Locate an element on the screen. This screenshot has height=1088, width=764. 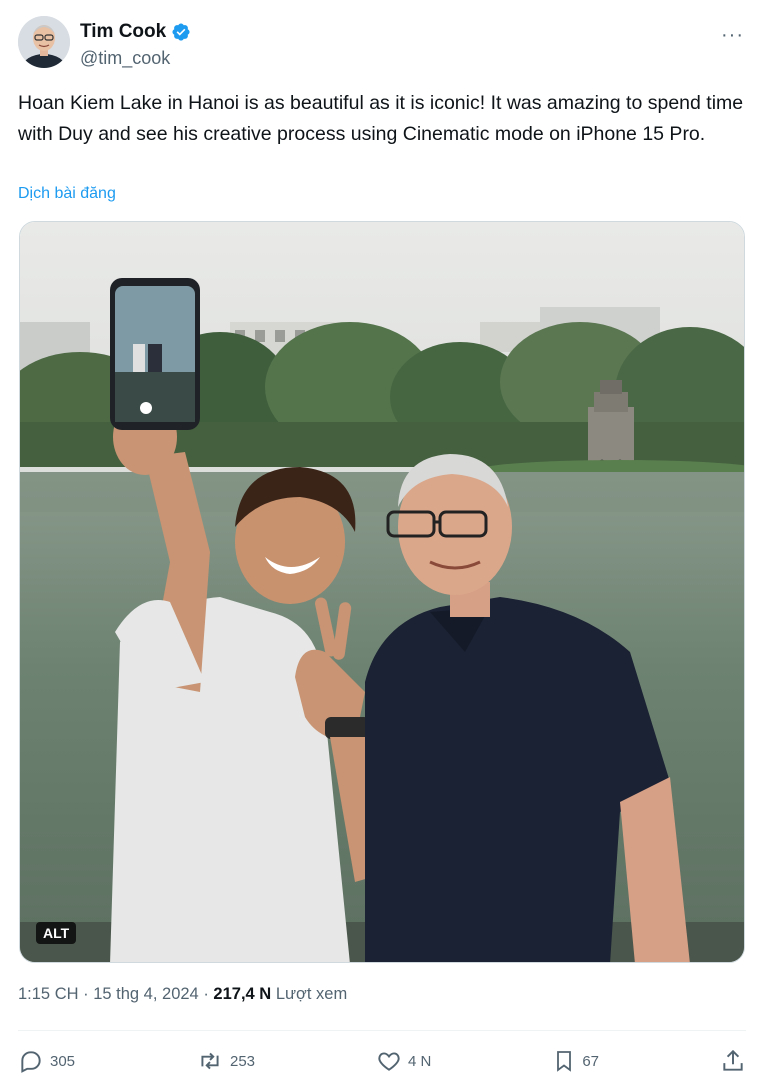
translate-link: Dịch bài đăng is located at coordinates (67, 194).